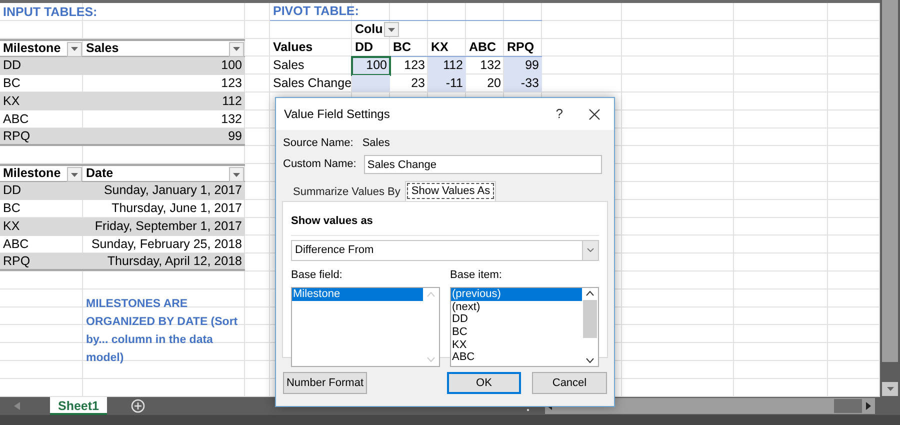 This screenshot has height=425, width=900. What do you see at coordinates (232, 101) in the screenshot?
I see `table-cell-text: 112` at bounding box center [232, 101].